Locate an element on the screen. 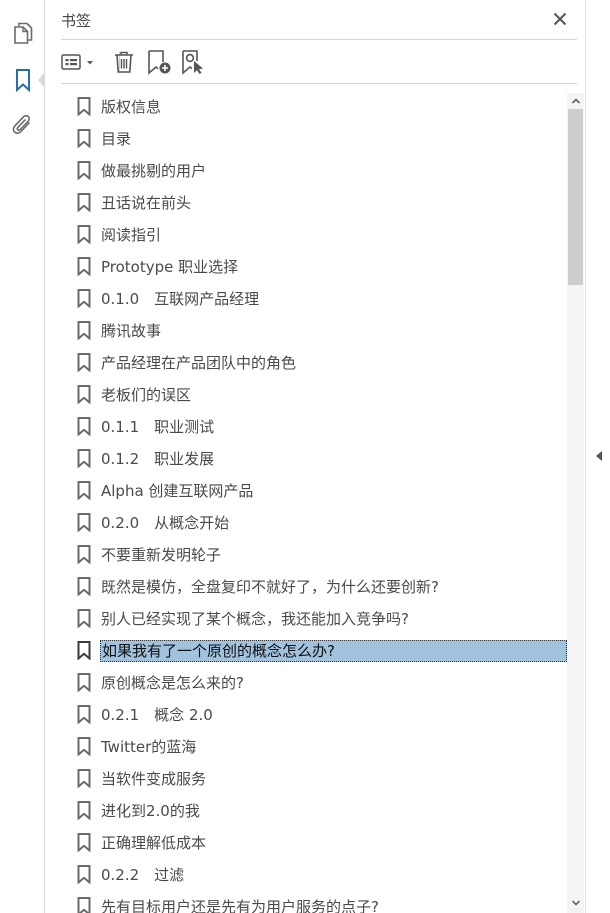  options-menu-icon is located at coordinates (77, 62).